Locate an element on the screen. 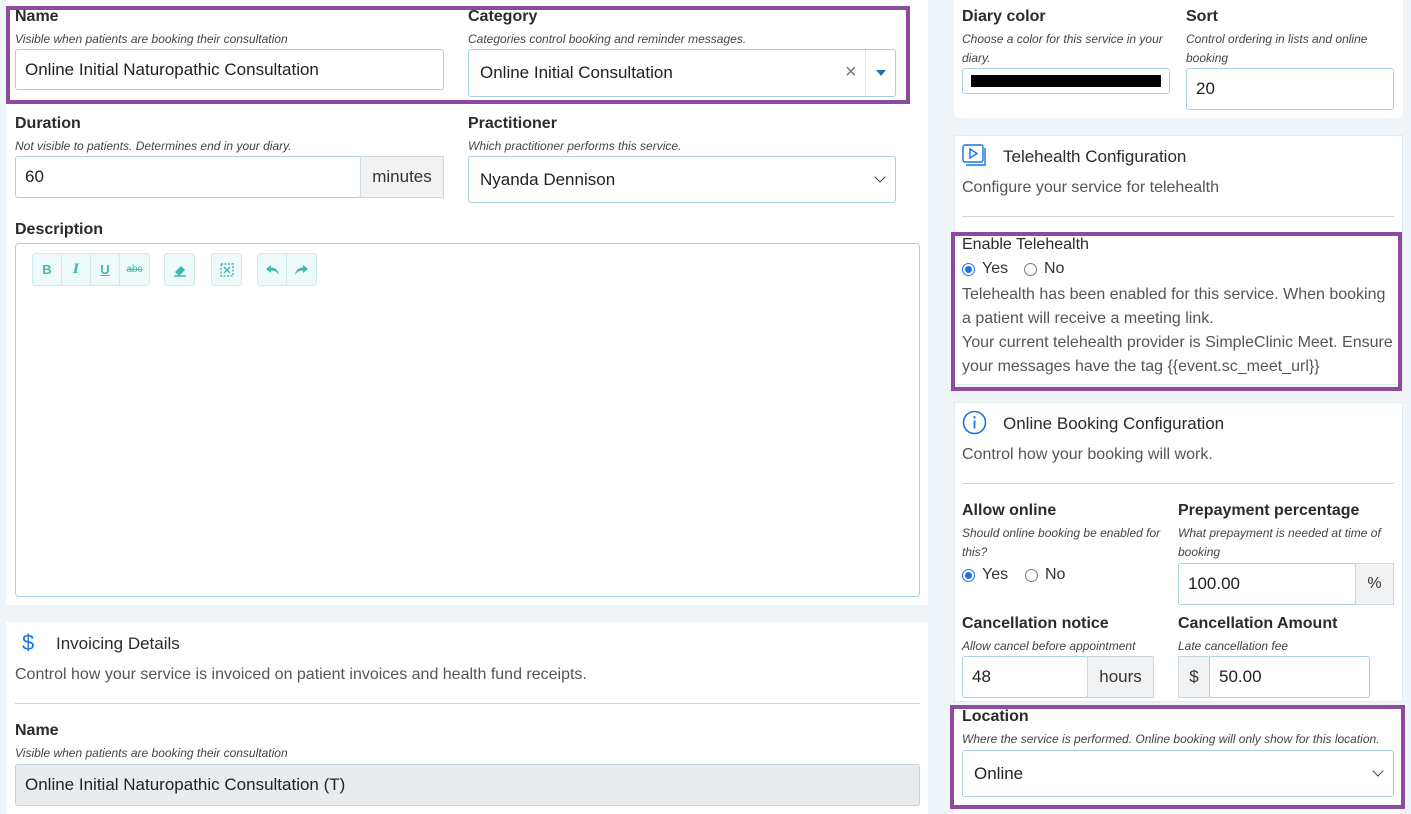 The width and height of the screenshot is (1411, 814). telehealth-subtitle: Configure your service for telehealth is located at coordinates (1091, 187).